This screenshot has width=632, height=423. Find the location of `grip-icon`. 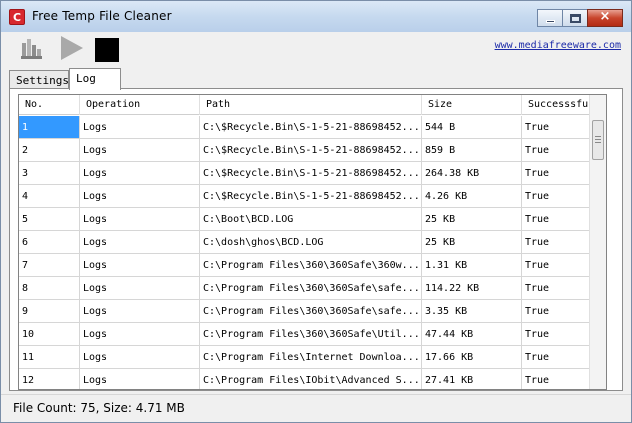

grip-icon is located at coordinates (598, 139).